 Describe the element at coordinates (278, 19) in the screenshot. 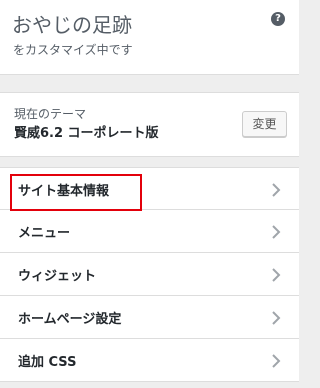

I see `help-icon: ?` at that location.